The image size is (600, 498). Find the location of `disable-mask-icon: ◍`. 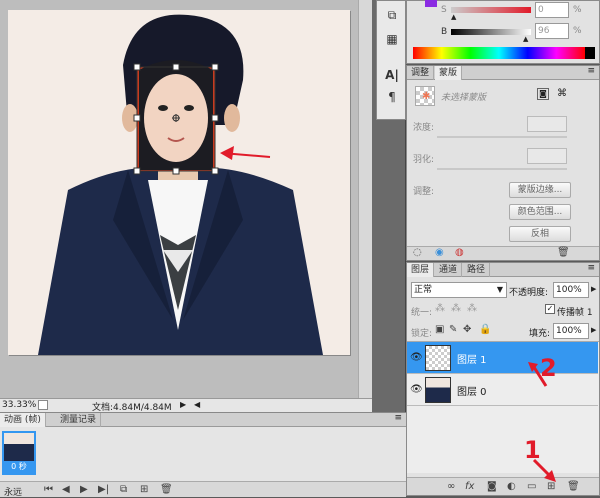

disable-mask-icon: ◍ is located at coordinates (459, 252).